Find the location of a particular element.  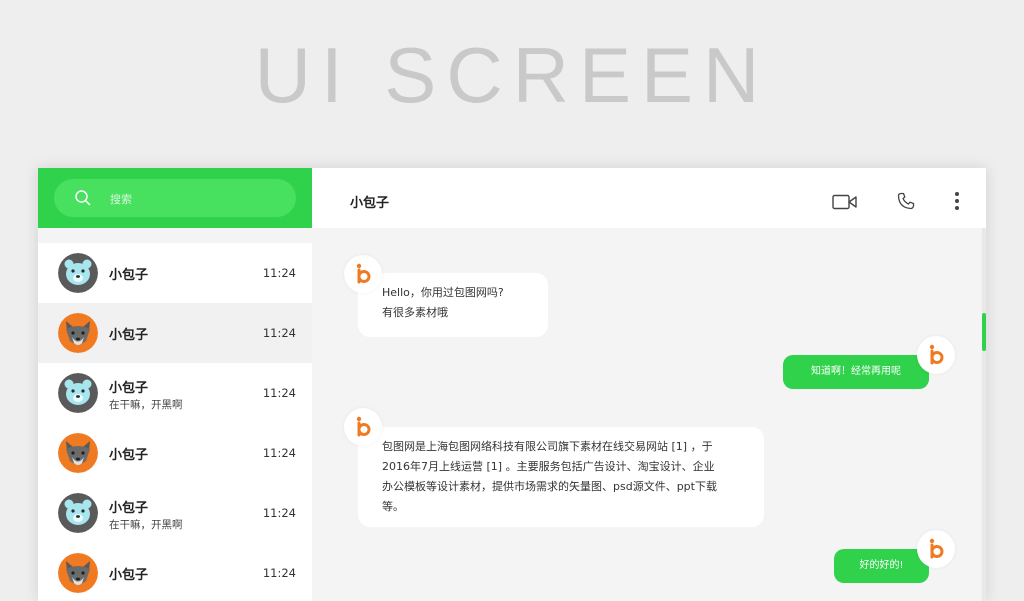

search-input is located at coordinates (195, 199).